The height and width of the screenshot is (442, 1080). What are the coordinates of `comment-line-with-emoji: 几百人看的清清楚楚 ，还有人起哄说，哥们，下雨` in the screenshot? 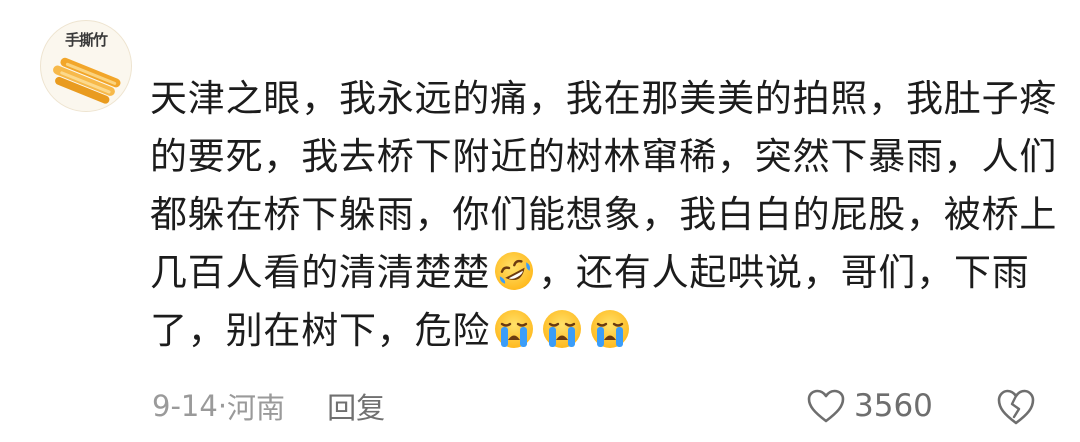 It's located at (600, 273).